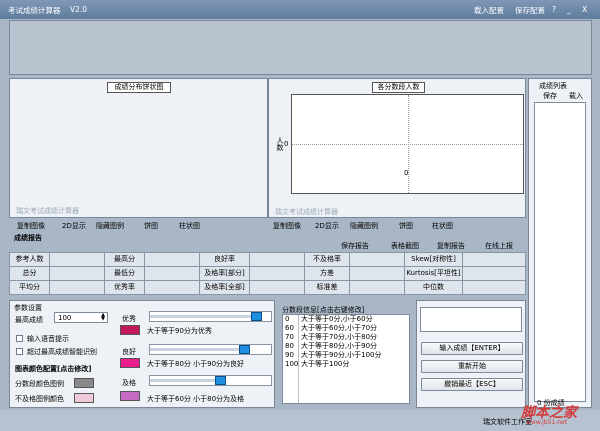  What do you see at coordinates (355, 337) in the screenshot?
I see `segment-desc: 大于等于70分,小于80分` at bounding box center [355, 337].